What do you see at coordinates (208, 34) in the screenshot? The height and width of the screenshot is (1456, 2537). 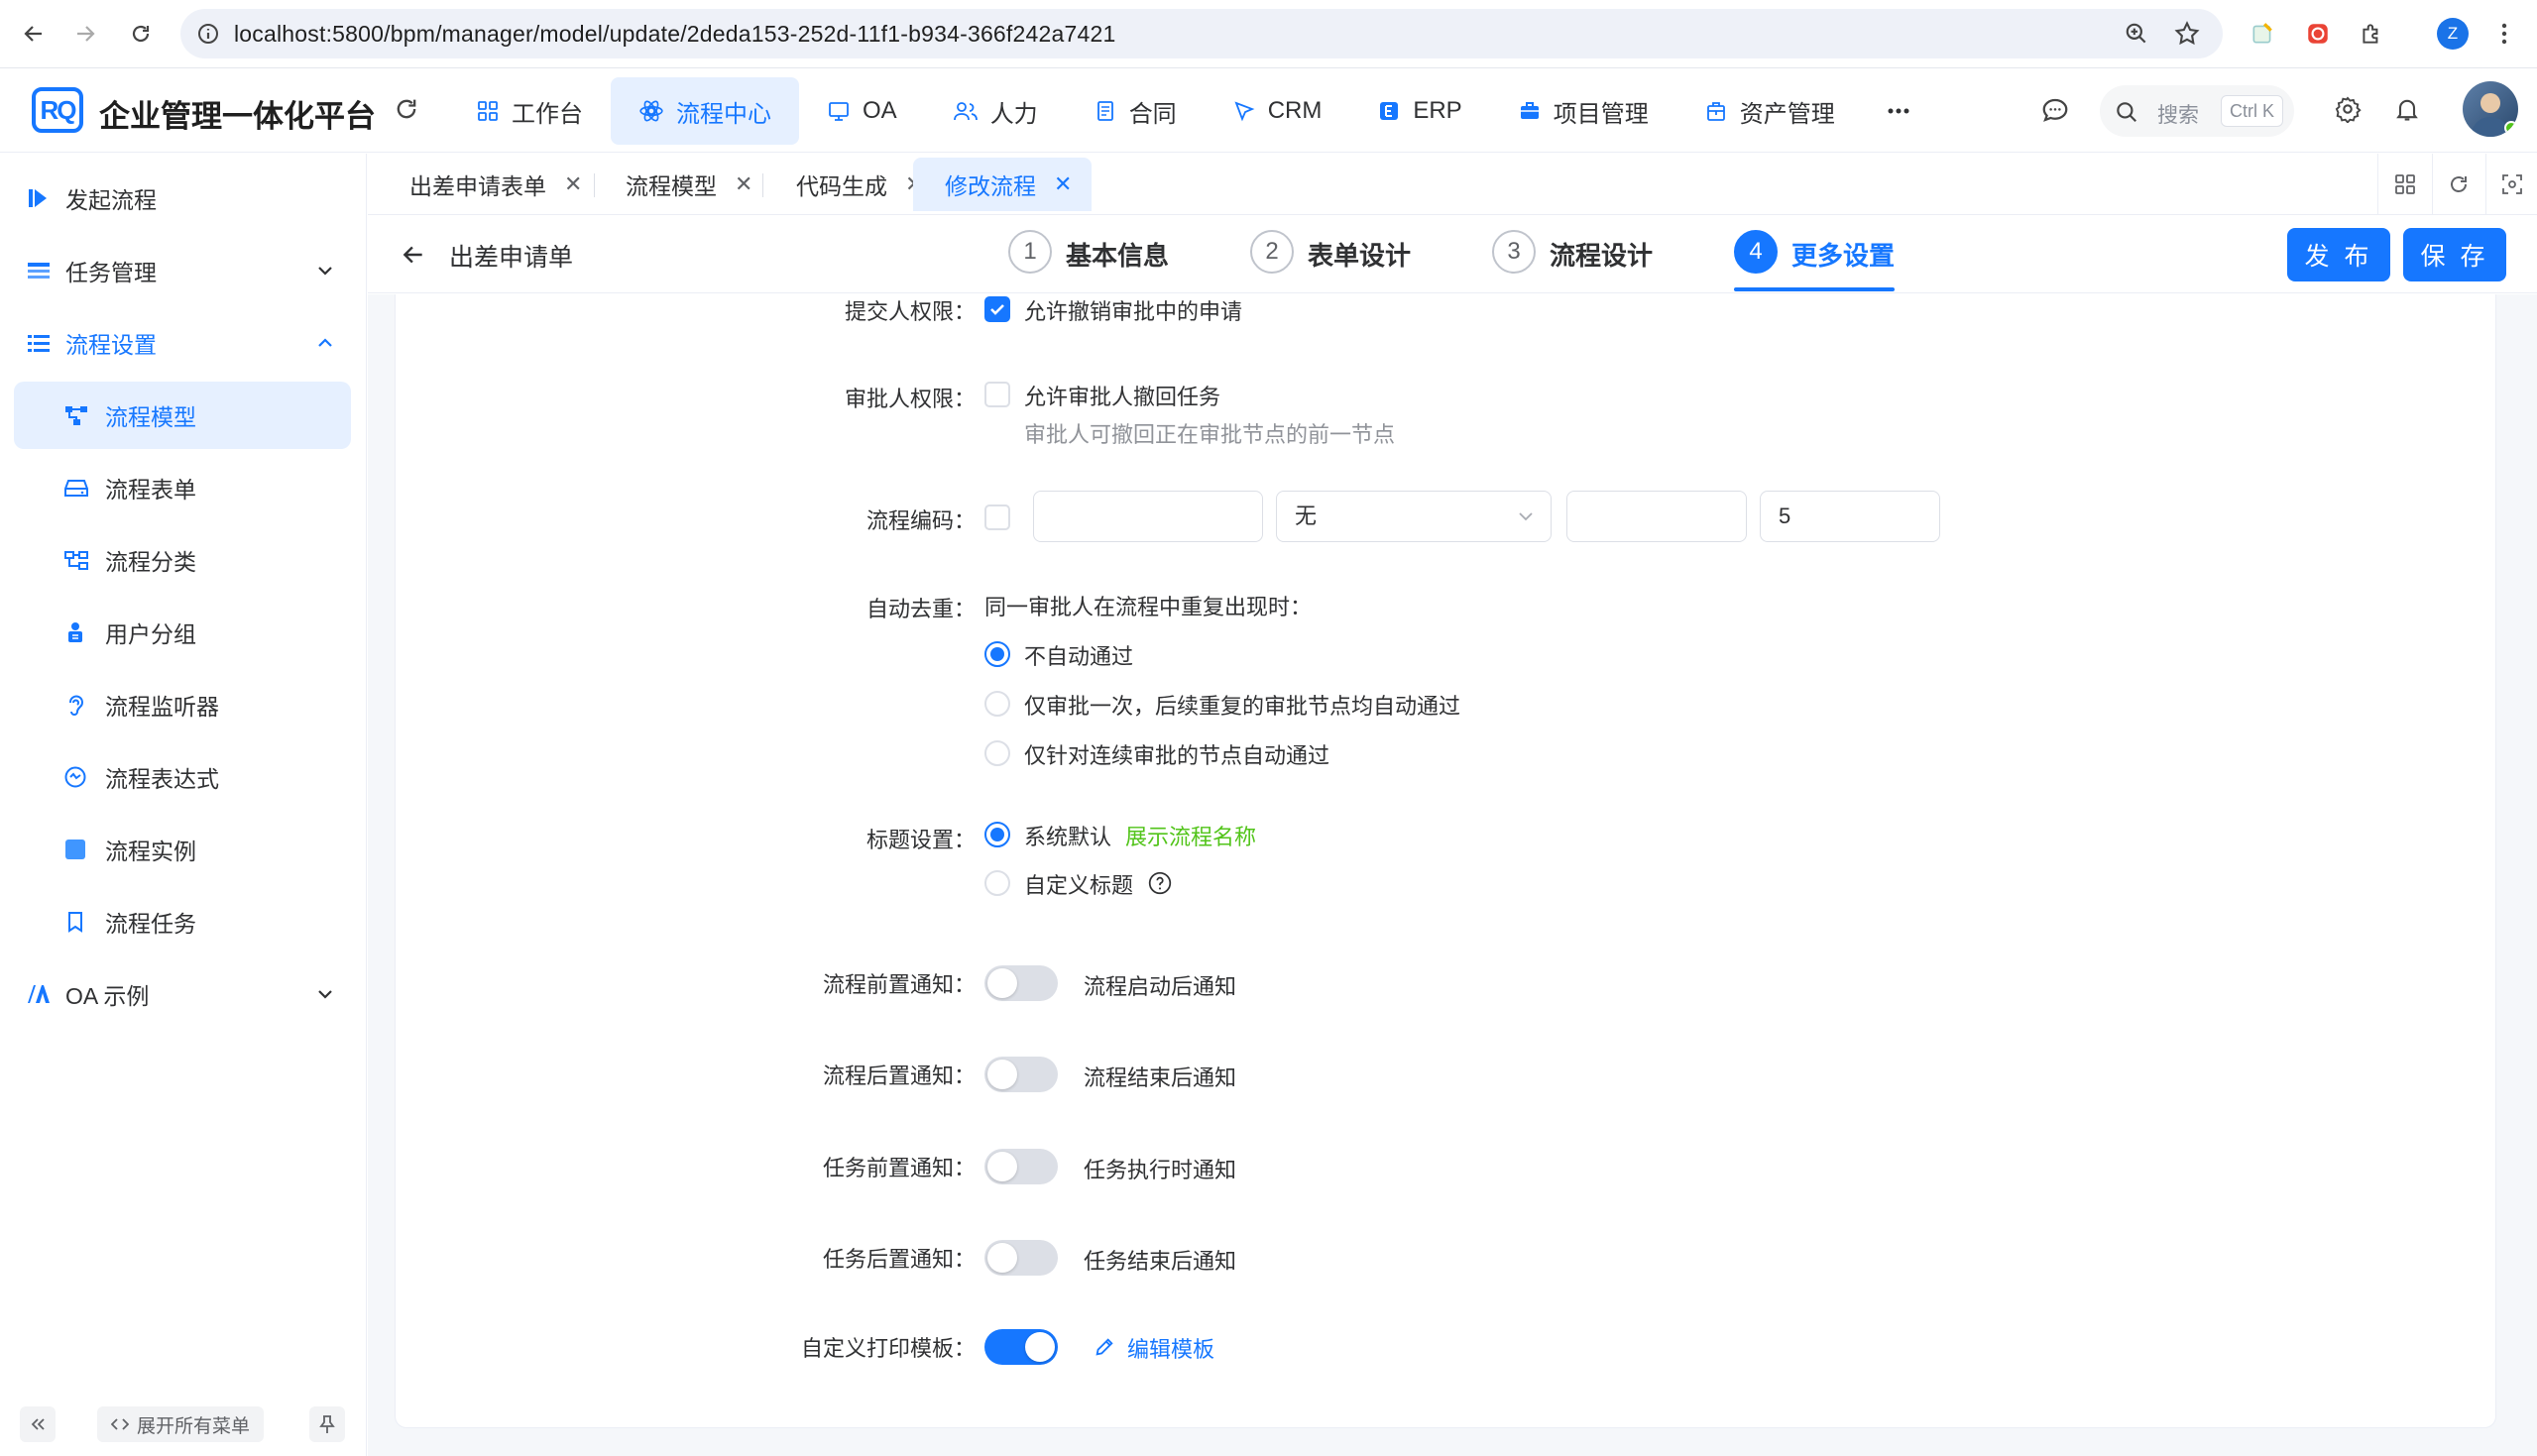 I see `site-info-icon` at bounding box center [208, 34].